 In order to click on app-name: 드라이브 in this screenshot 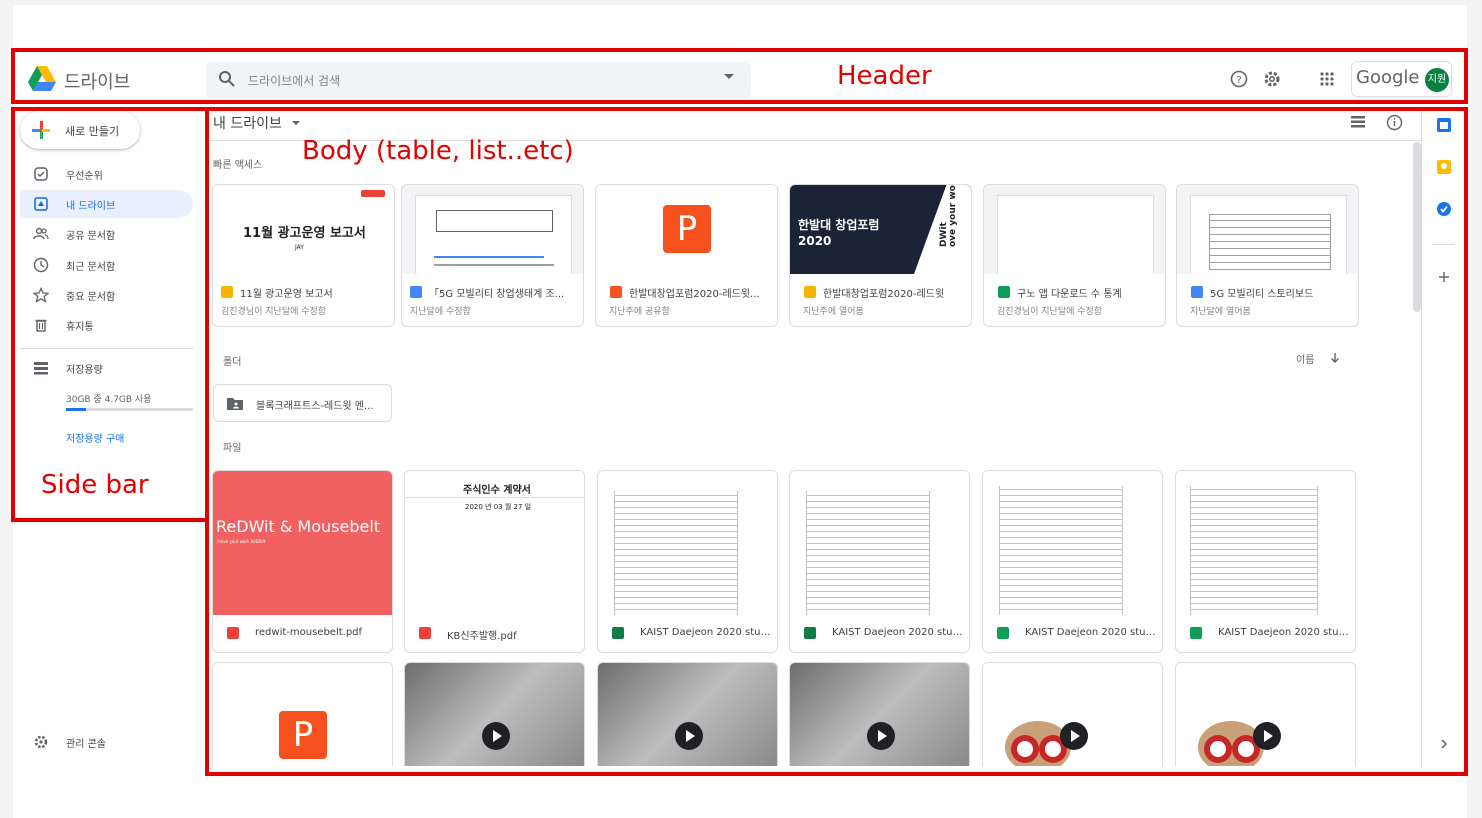, I will do `click(97, 81)`.